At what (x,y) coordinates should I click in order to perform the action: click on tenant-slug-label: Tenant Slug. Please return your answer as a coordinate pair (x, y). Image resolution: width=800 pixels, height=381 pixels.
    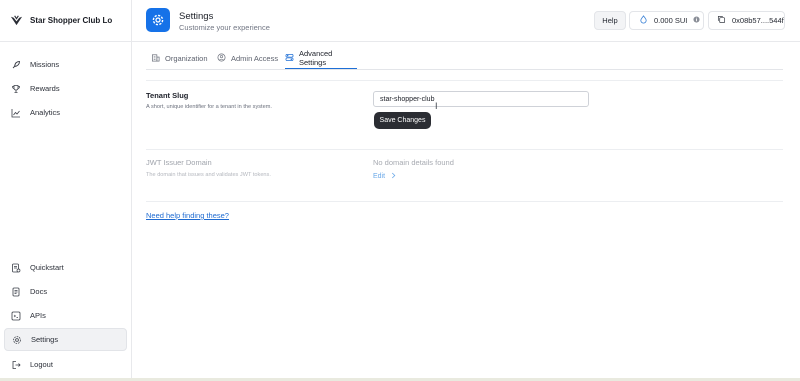
    Looking at the image, I should click on (167, 95).